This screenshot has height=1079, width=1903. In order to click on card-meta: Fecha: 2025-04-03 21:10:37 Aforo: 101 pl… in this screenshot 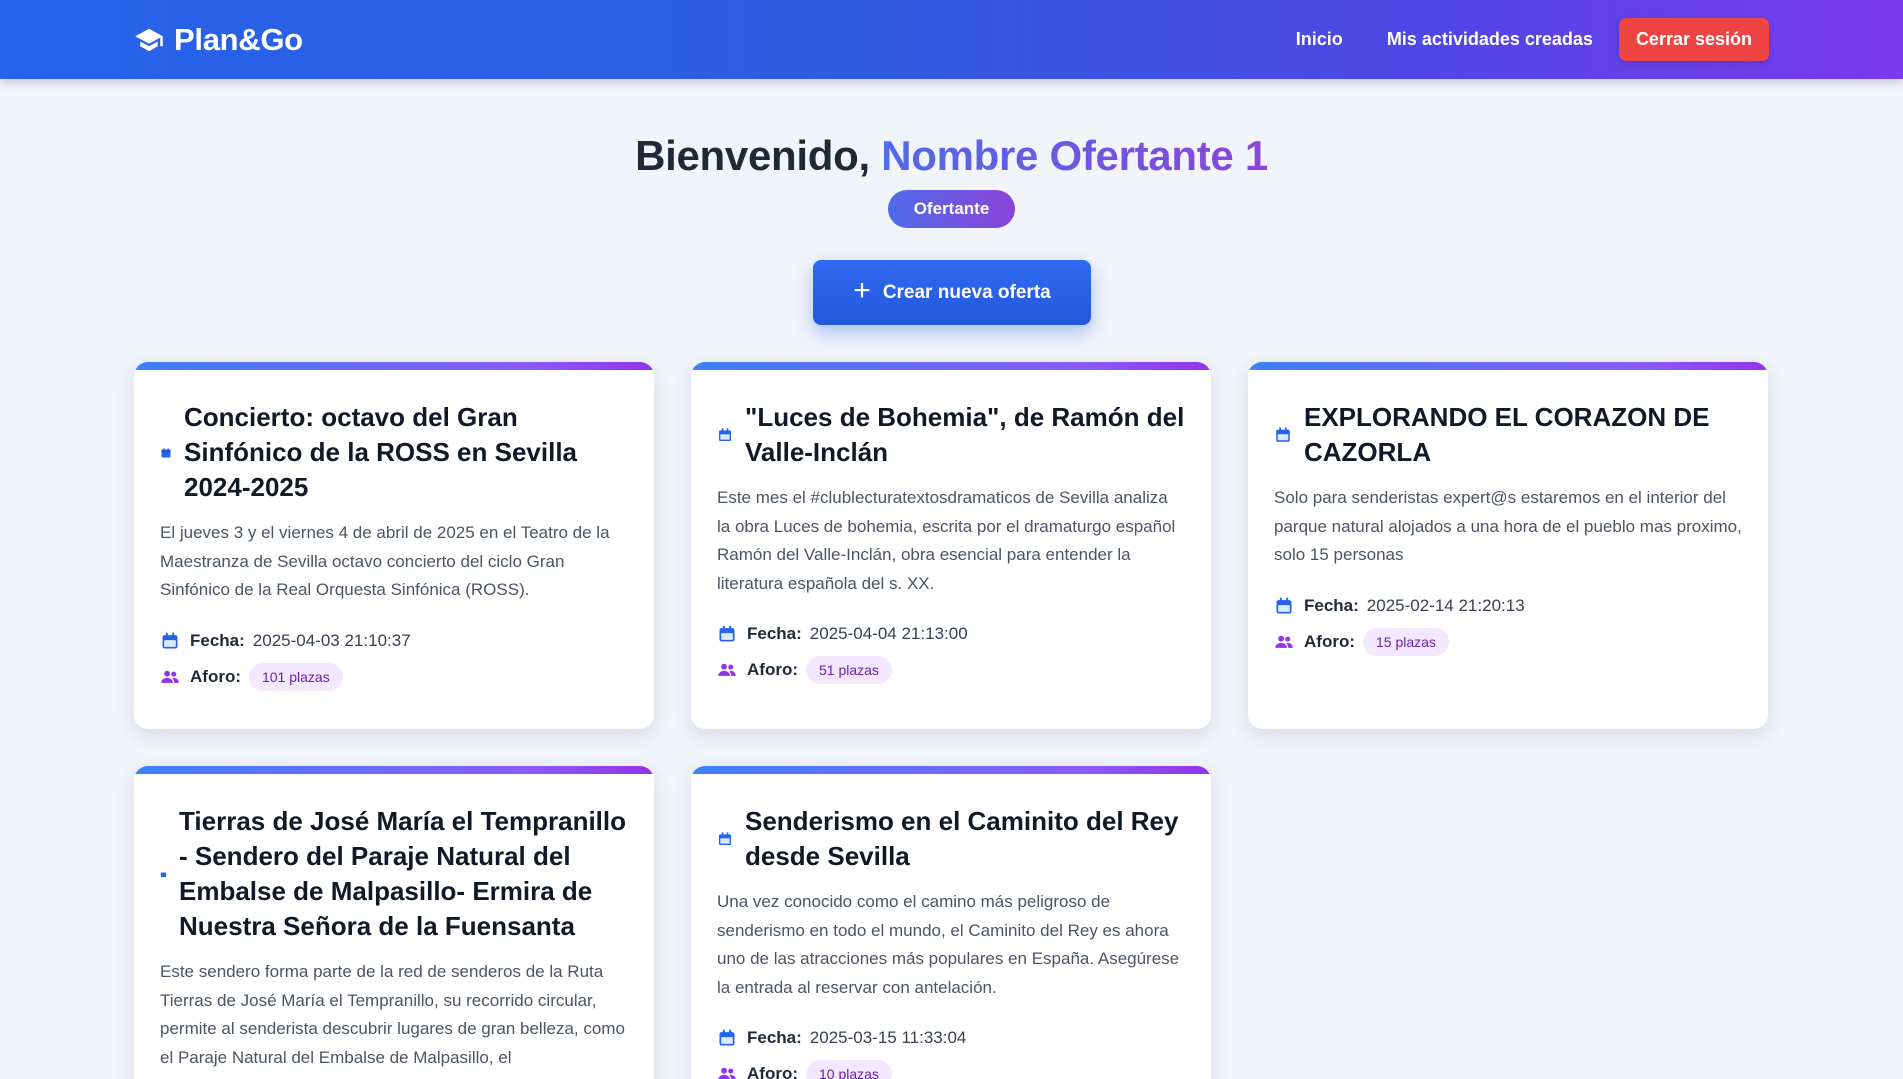, I will do `click(394, 659)`.